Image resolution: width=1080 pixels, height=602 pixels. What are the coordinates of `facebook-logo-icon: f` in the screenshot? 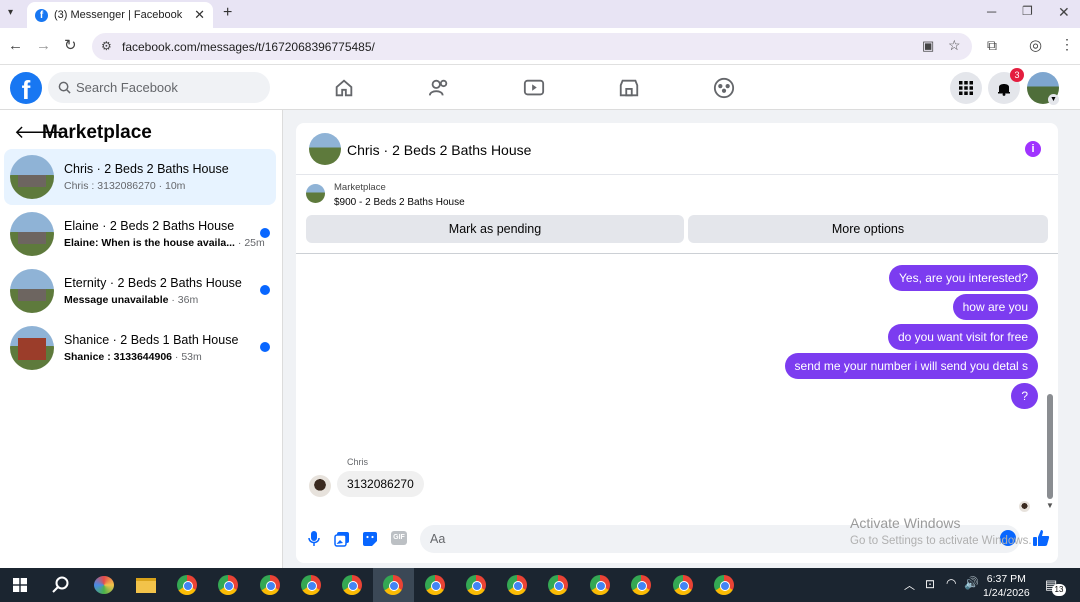 It's located at (26, 88).